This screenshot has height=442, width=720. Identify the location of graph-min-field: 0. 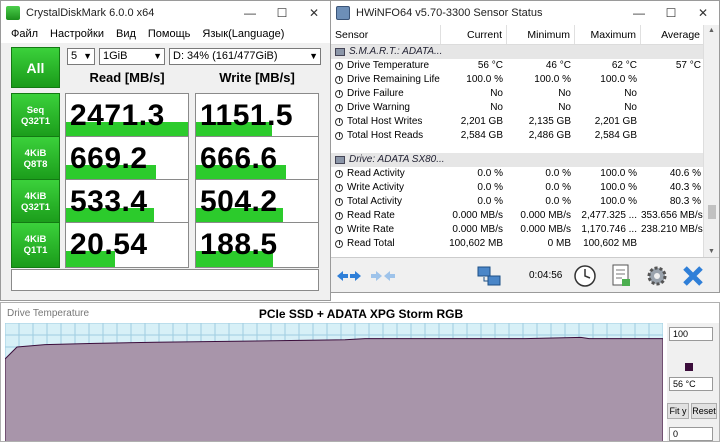
(691, 434).